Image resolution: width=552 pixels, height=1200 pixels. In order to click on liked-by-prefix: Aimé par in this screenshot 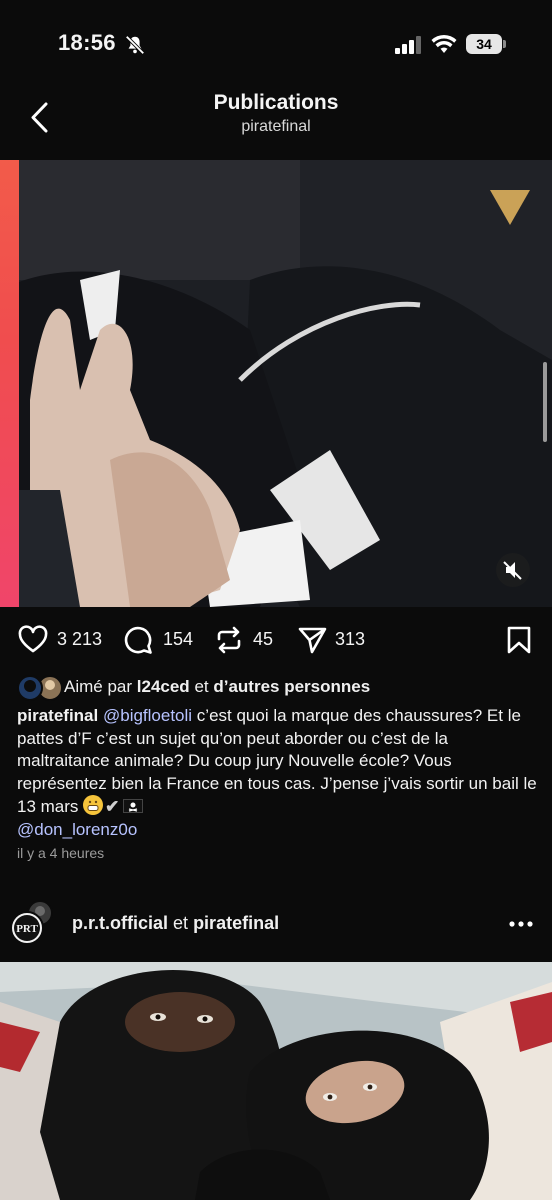, I will do `click(98, 686)`.